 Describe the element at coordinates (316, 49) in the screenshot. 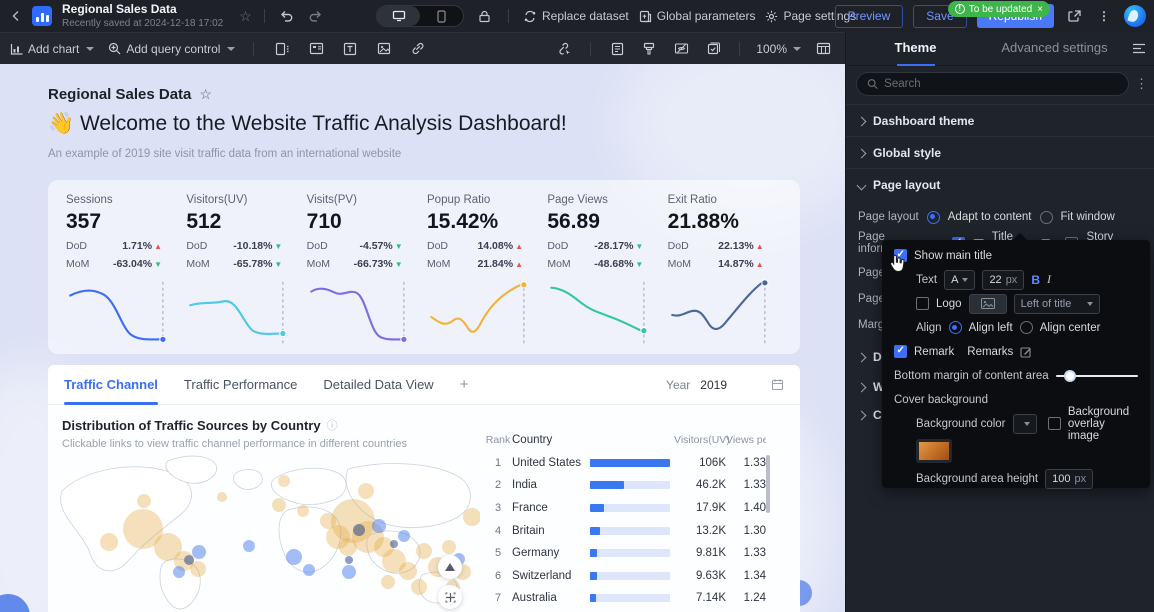

I see `layout-block-icon` at that location.